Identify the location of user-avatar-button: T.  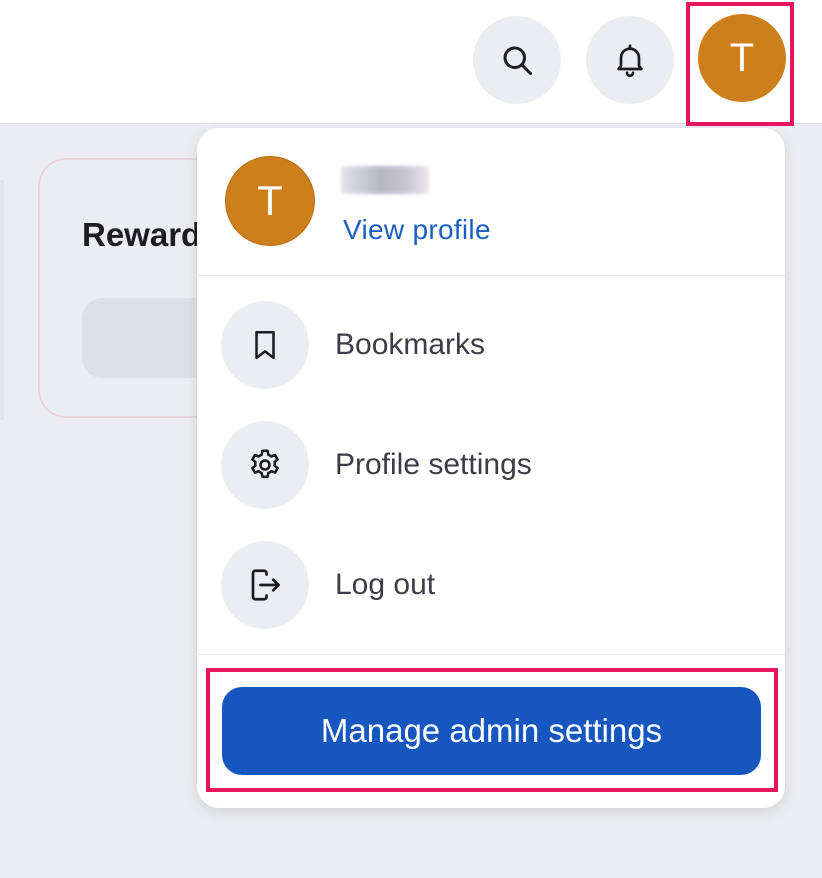
(742, 58).